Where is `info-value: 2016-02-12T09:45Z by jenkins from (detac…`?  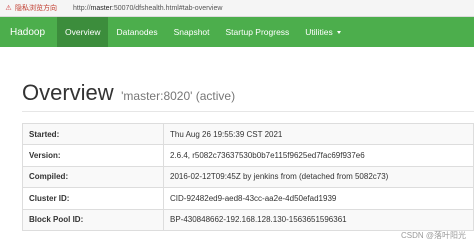
info-value: 2016-02-12T09:45Z by jenkins from (detac… is located at coordinates (318, 177).